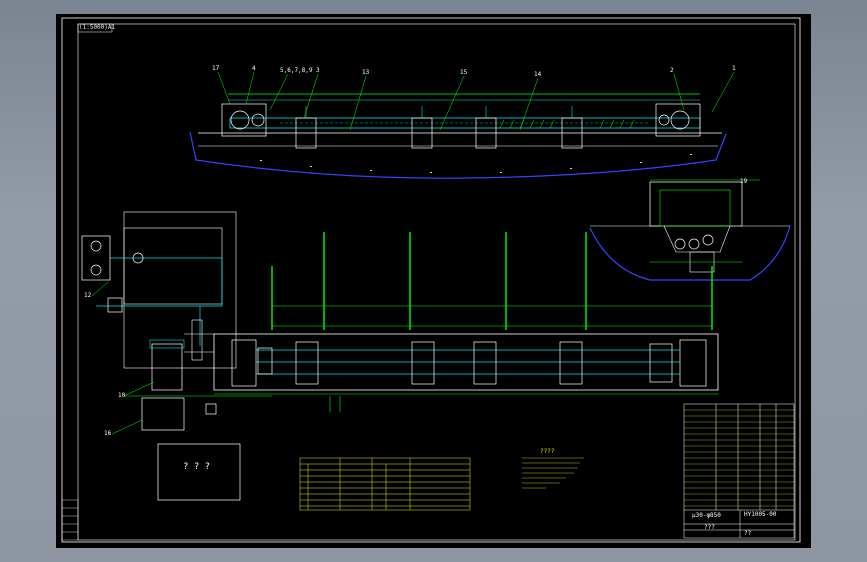  Describe the element at coordinates (547, 451) in the screenshot. I see `notes-title: ????` at that location.